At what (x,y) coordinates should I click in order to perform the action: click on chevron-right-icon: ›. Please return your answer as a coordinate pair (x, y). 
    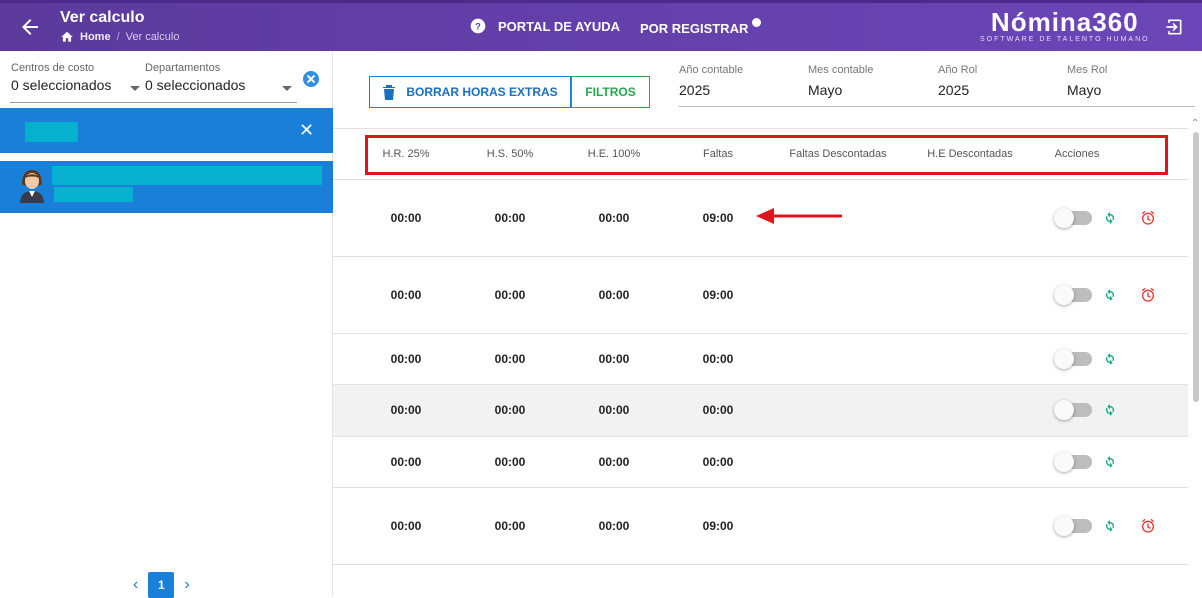
    Looking at the image, I should click on (186, 585).